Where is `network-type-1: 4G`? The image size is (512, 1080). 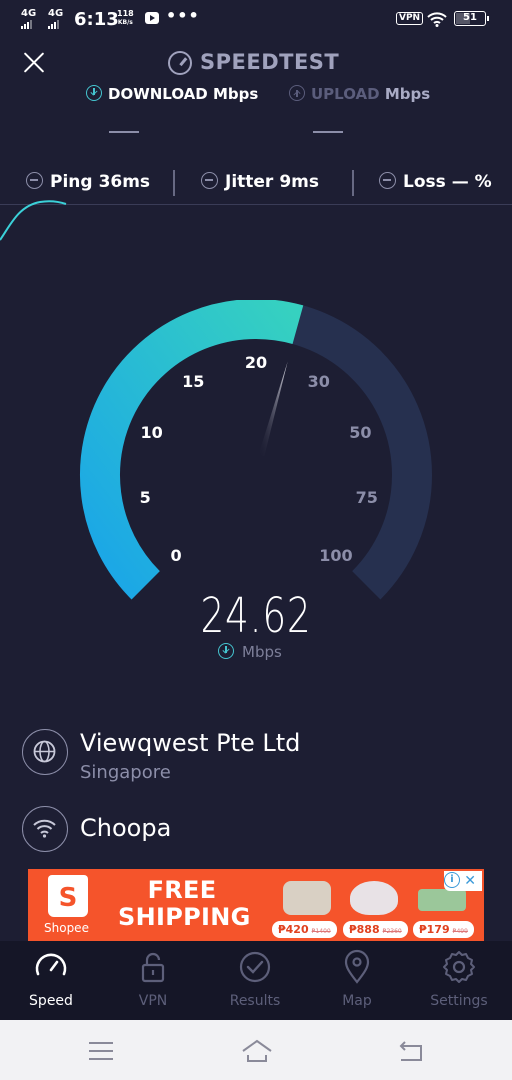
network-type-1: 4G is located at coordinates (29, 13).